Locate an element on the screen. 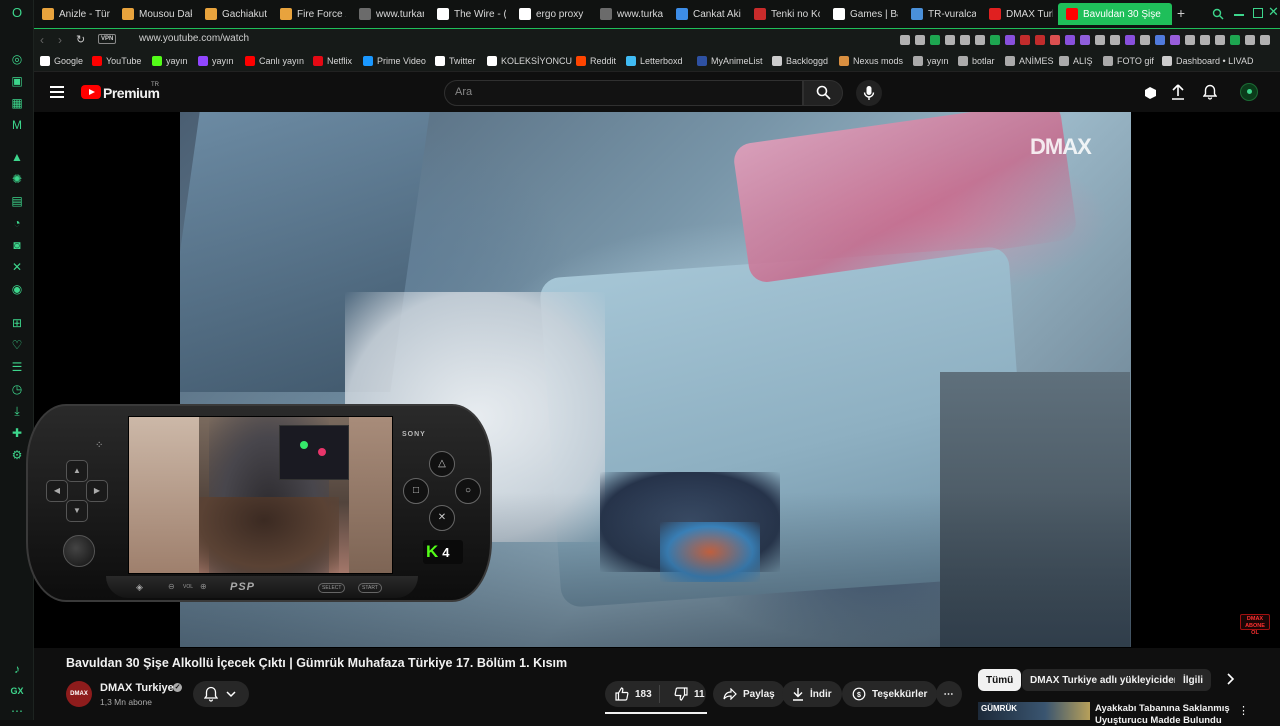  extension-20-icon is located at coordinates (1190, 40).